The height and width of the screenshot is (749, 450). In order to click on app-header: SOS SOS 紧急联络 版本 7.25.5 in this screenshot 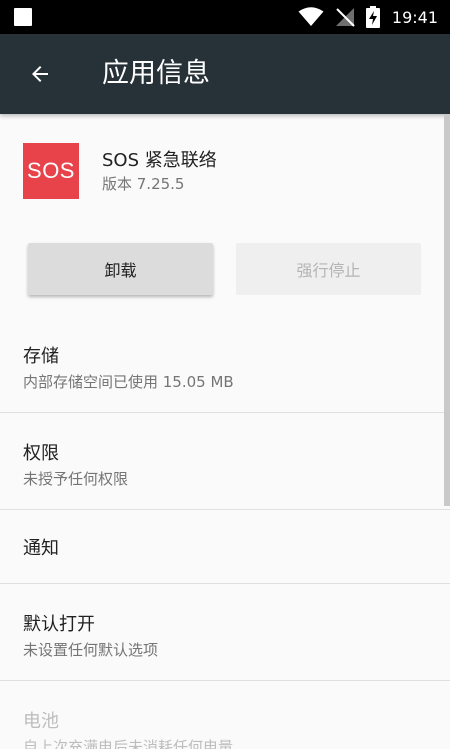, I will do `click(225, 169)`.